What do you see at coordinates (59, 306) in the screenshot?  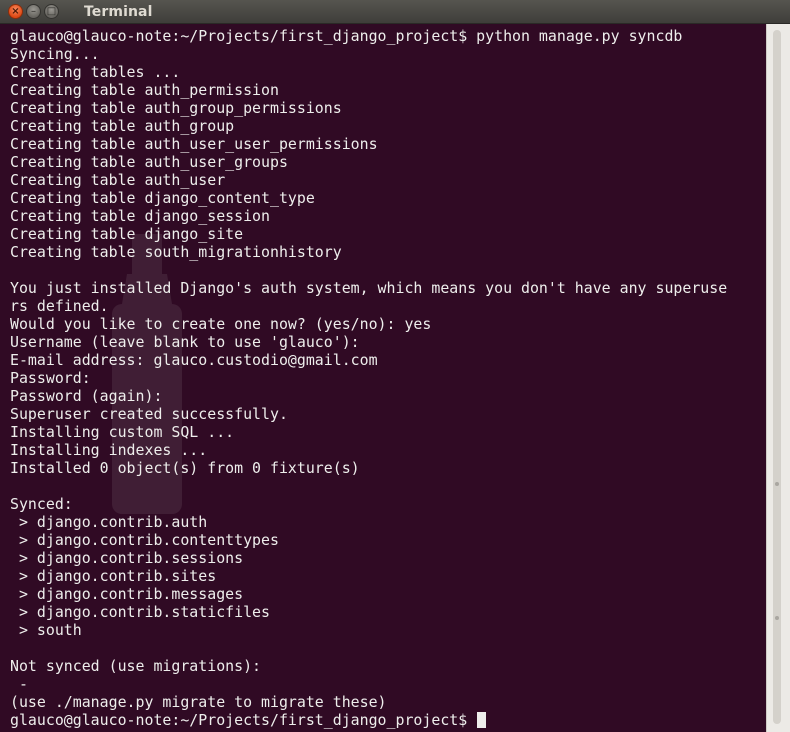 I see `terminal-line: rs defined.` at bounding box center [59, 306].